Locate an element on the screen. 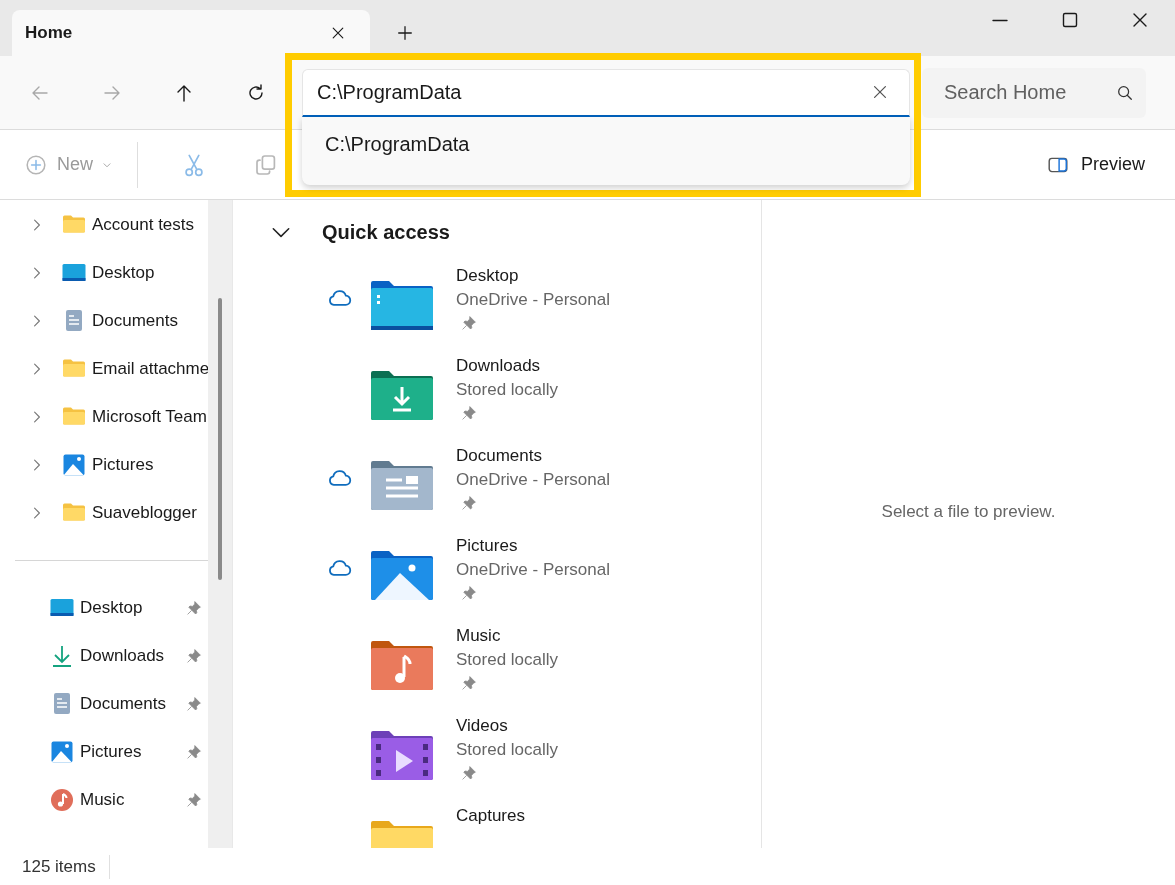  sidebar-item: Music is located at coordinates (102, 800).